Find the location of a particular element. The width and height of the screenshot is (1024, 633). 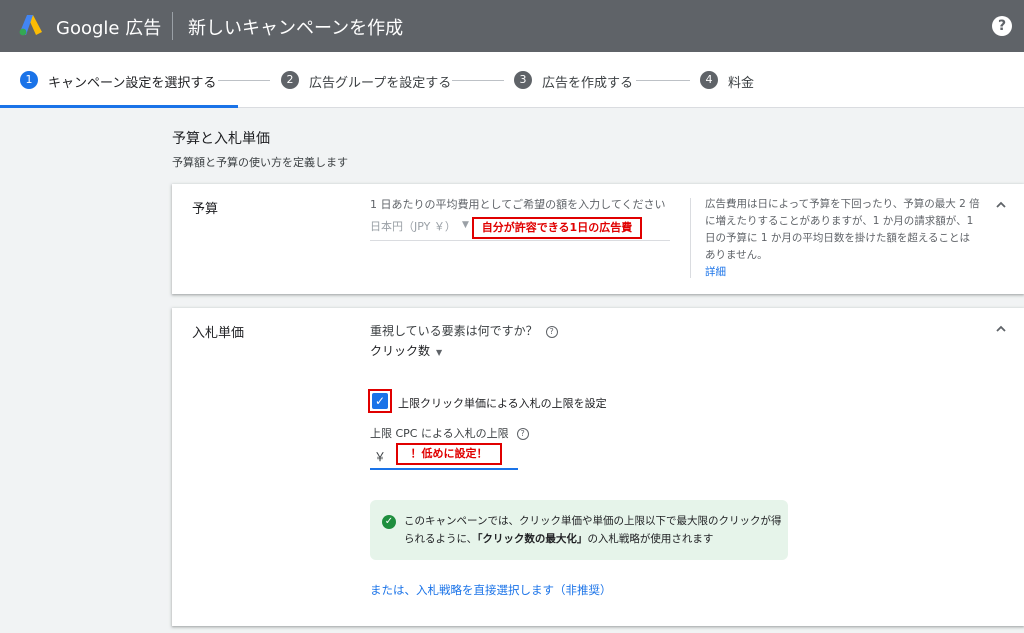

focus-select: クリック数 ▼ is located at coordinates (406, 350).